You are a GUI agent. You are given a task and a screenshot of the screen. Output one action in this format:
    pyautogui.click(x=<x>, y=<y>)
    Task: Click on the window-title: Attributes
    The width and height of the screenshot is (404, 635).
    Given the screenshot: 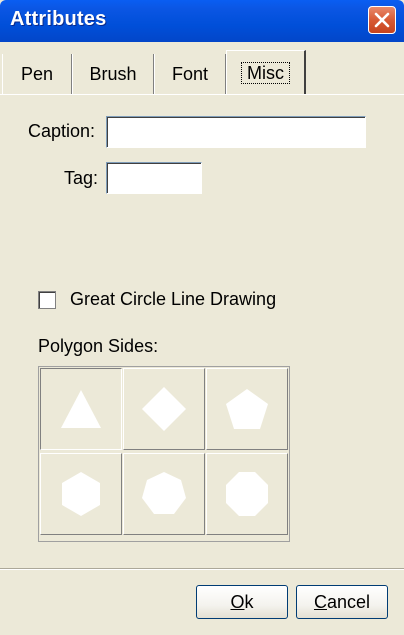 What is the action you would take?
    pyautogui.click(x=58, y=19)
    